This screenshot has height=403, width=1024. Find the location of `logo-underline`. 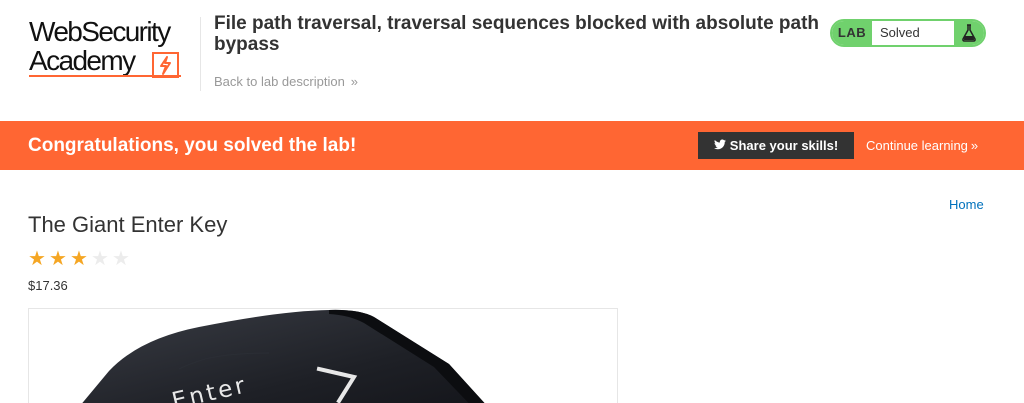

logo-underline is located at coordinates (105, 76).